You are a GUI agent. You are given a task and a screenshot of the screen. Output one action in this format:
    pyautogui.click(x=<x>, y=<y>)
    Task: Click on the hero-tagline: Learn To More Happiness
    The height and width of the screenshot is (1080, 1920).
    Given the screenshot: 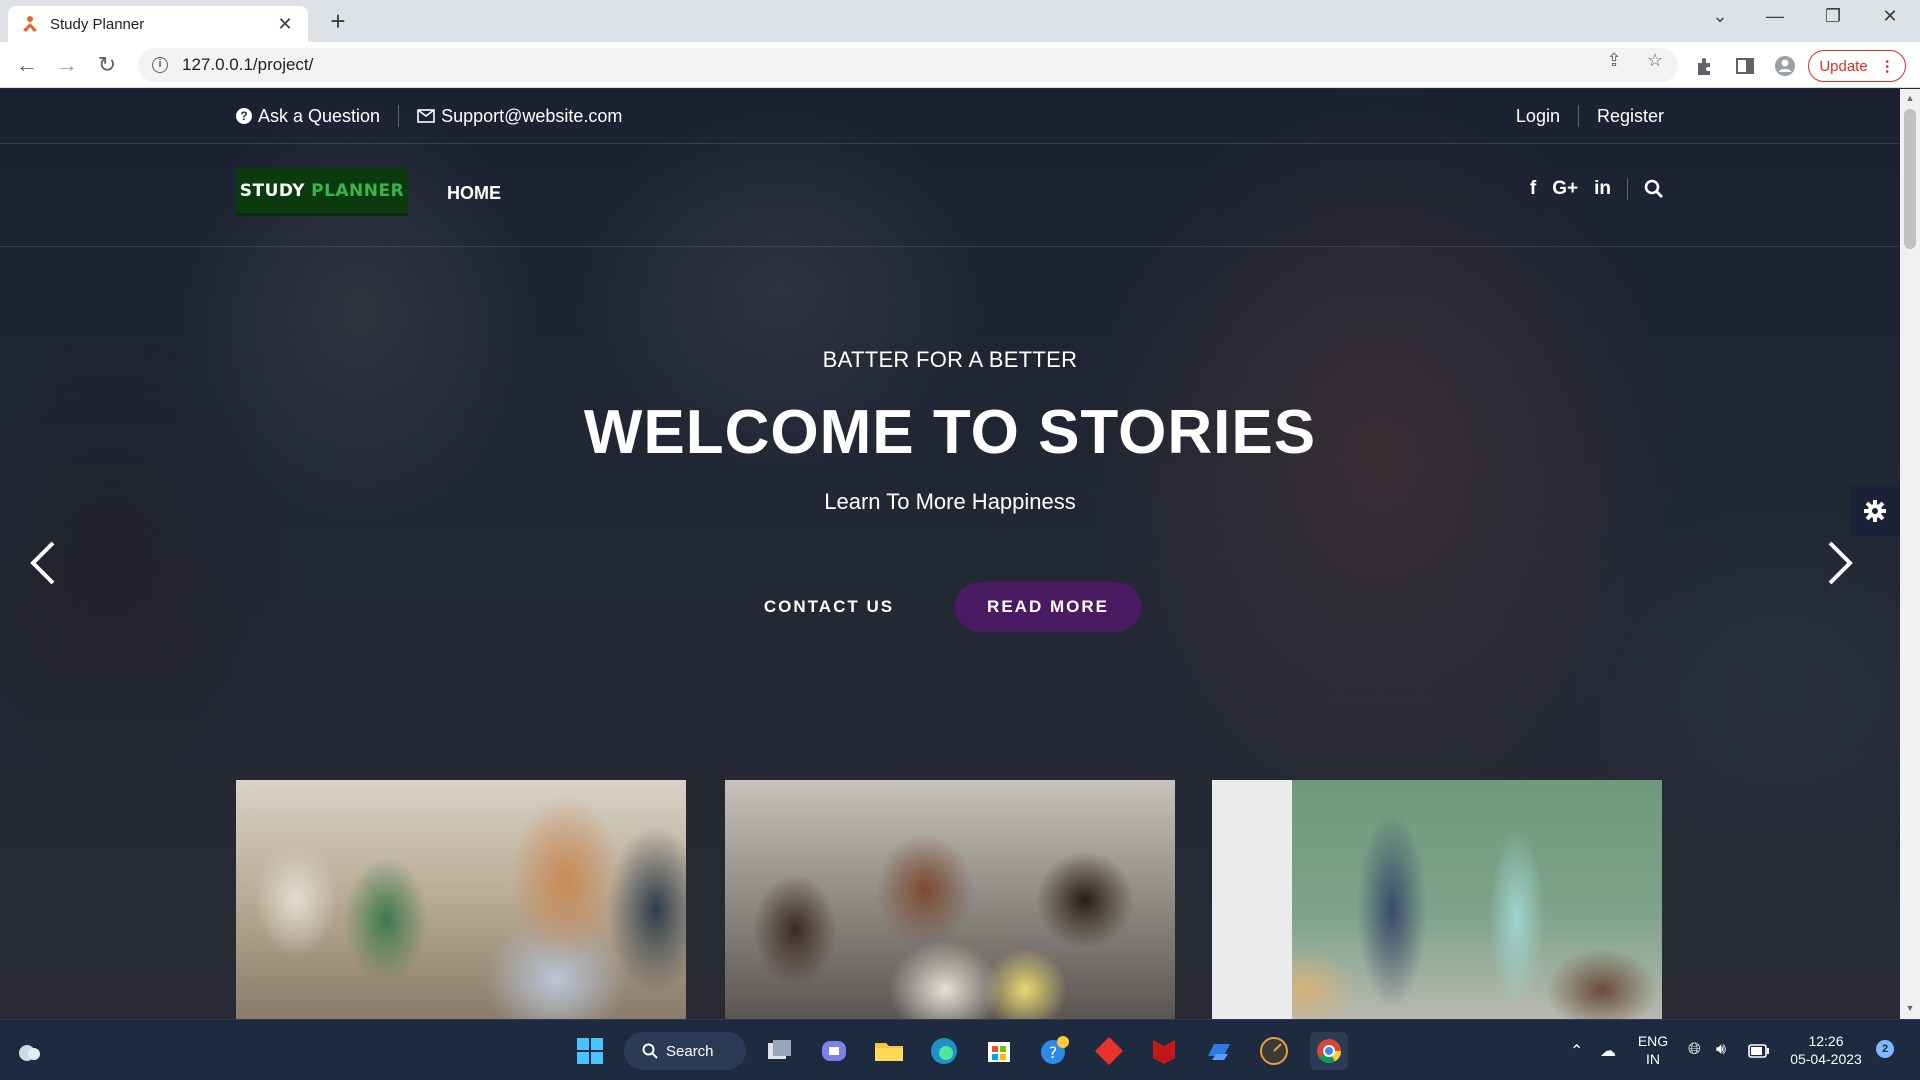 What is the action you would take?
    pyautogui.click(x=950, y=501)
    